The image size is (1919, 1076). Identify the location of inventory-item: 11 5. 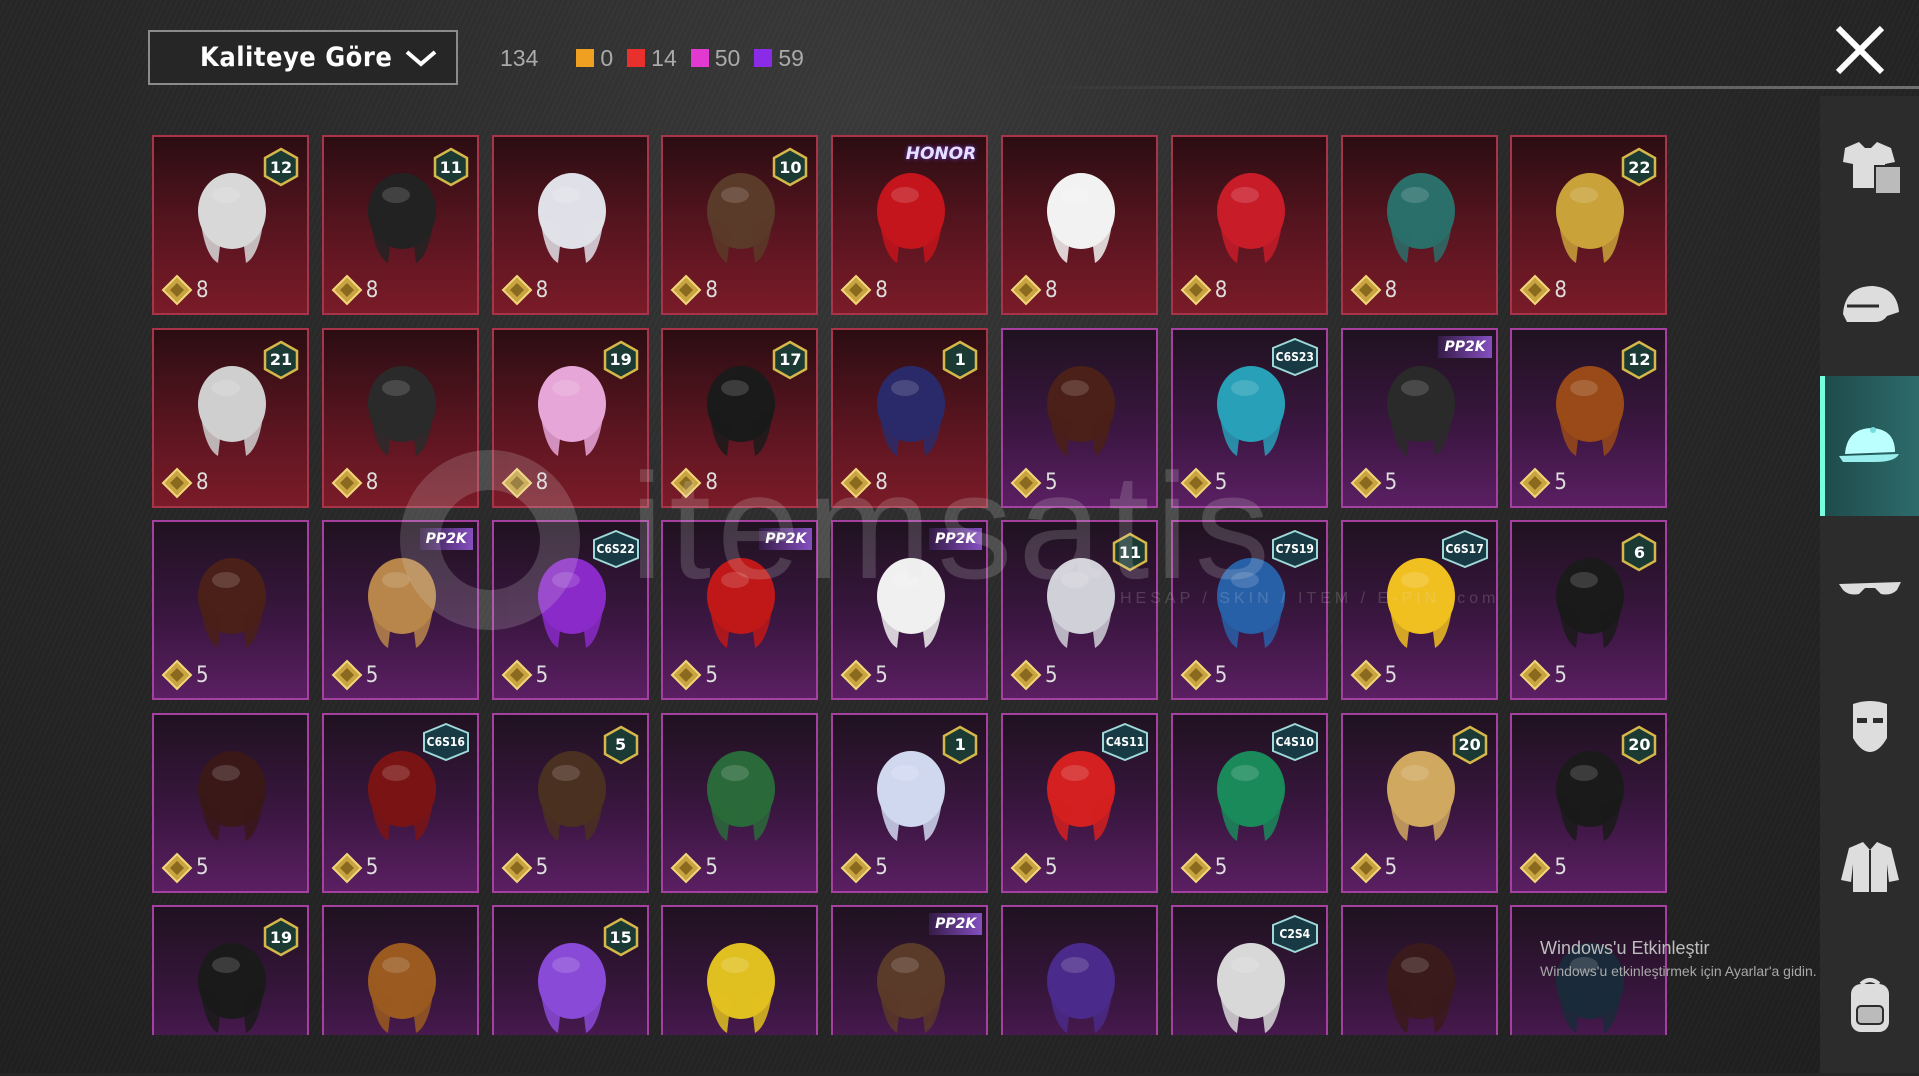
(1079, 610).